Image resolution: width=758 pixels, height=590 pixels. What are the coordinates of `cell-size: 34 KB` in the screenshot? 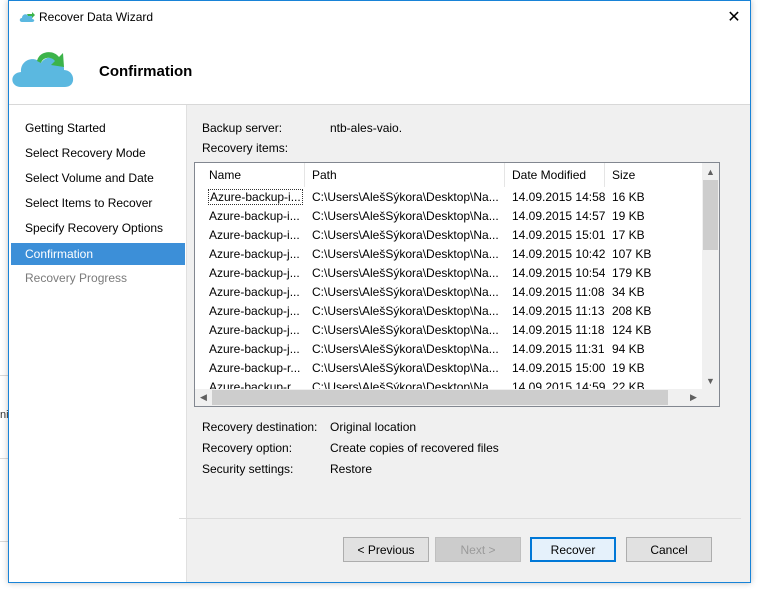 It's located at (650, 292).